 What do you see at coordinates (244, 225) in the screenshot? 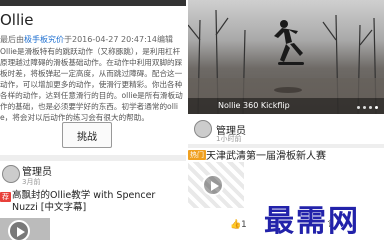
I see `like-count: 1` at bounding box center [244, 225].